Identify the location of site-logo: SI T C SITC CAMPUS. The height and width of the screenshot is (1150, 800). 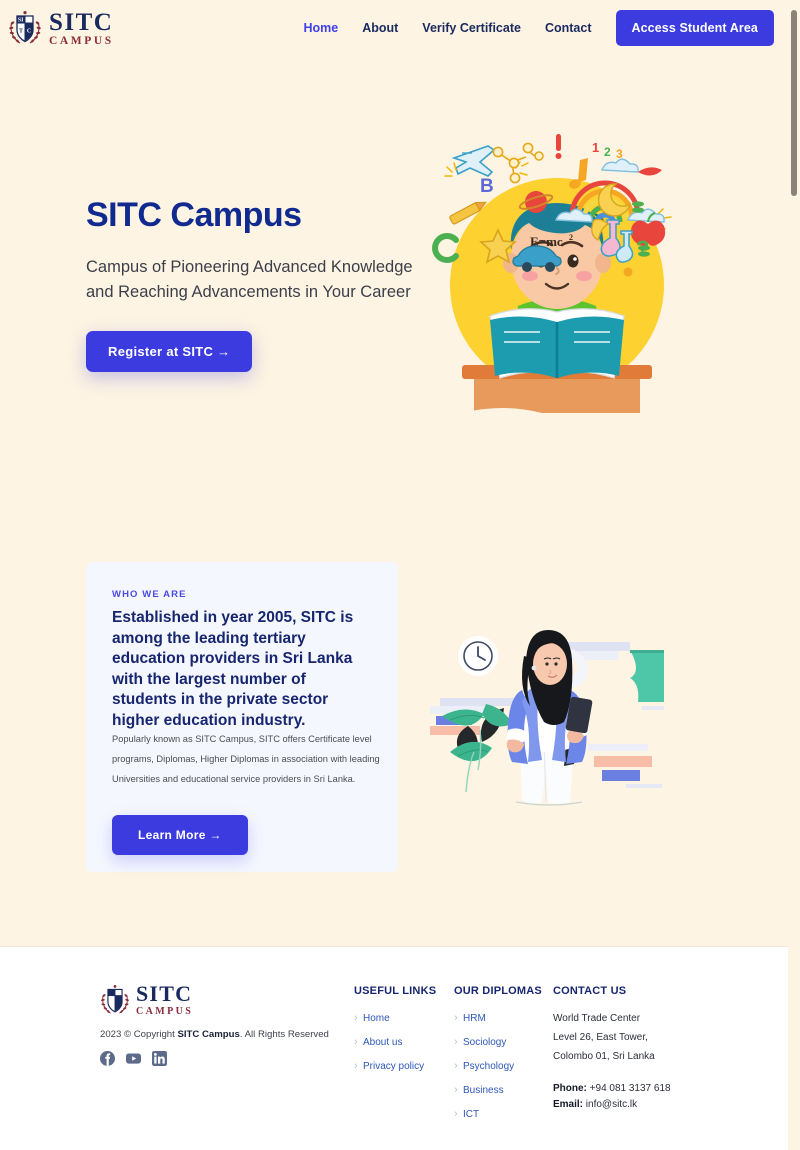
(61, 28).